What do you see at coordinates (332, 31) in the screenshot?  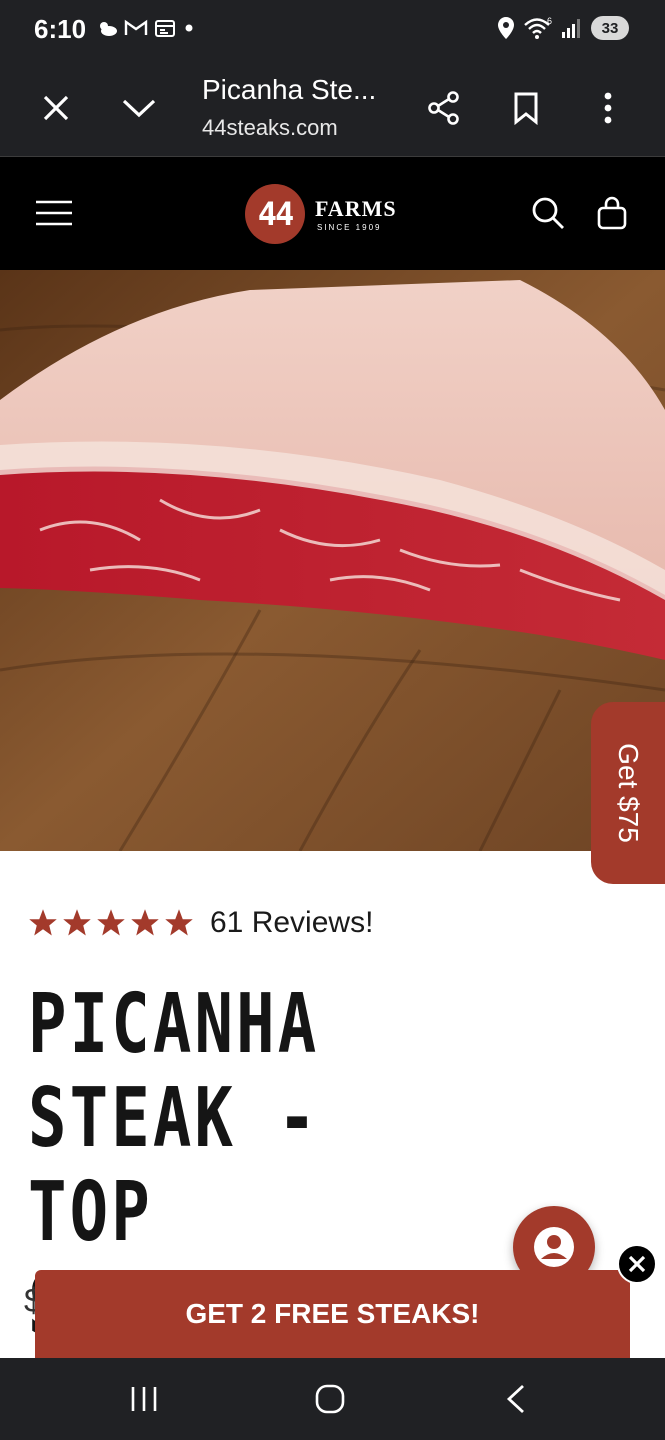 I see `status-bar: 6:10 6 33` at bounding box center [332, 31].